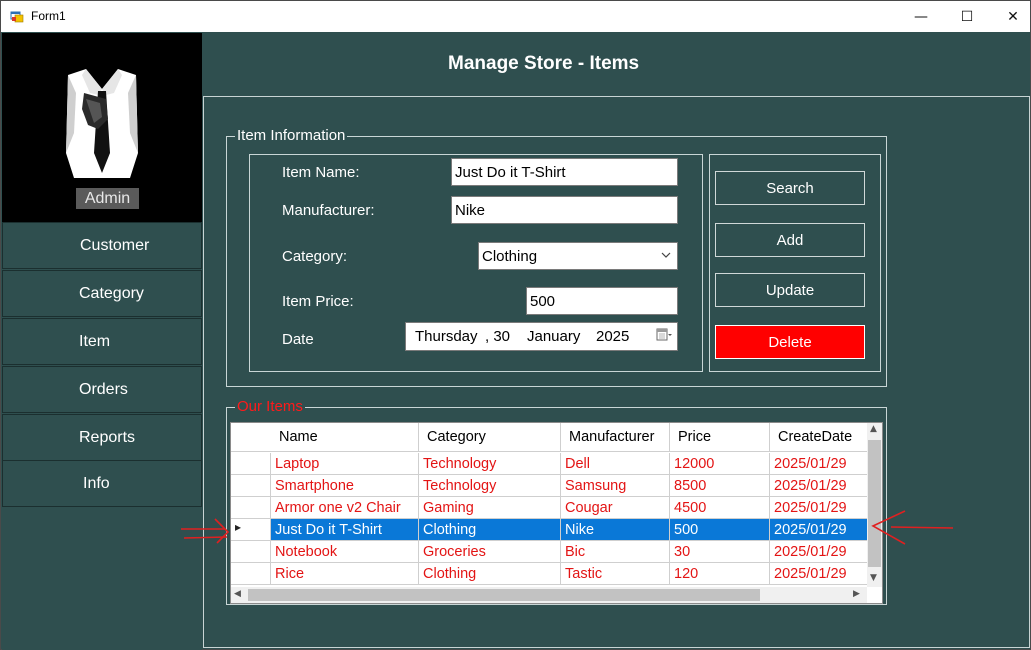 The image size is (1031, 650). I want to click on table-cell: Laptop, so click(345, 464).